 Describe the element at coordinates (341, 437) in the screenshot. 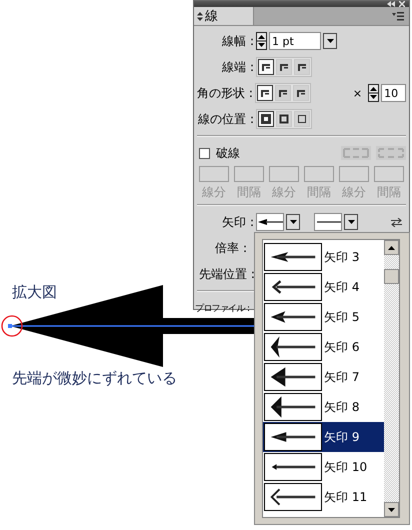

I see `item-label: 矢印 9` at that location.